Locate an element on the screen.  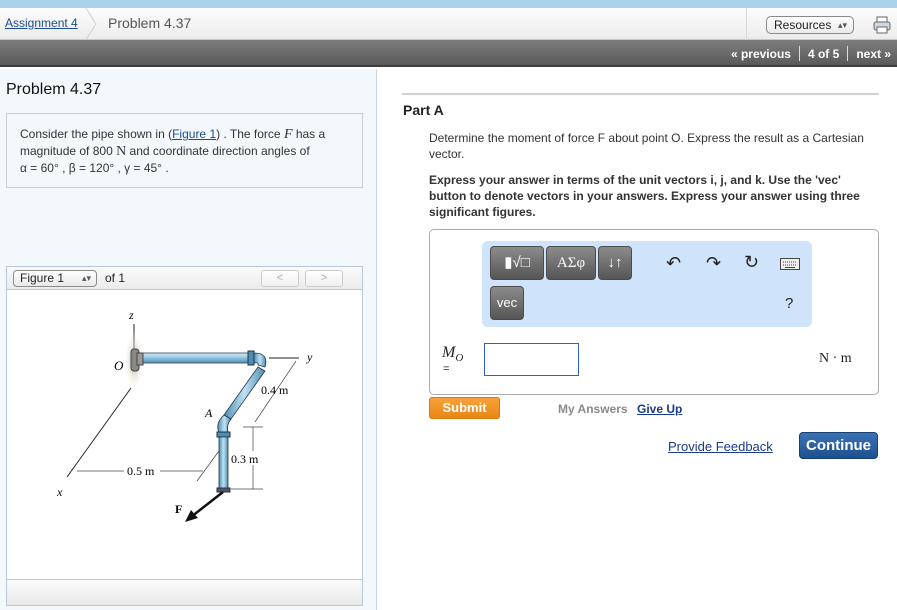
vec-button: vec is located at coordinates (507, 303).